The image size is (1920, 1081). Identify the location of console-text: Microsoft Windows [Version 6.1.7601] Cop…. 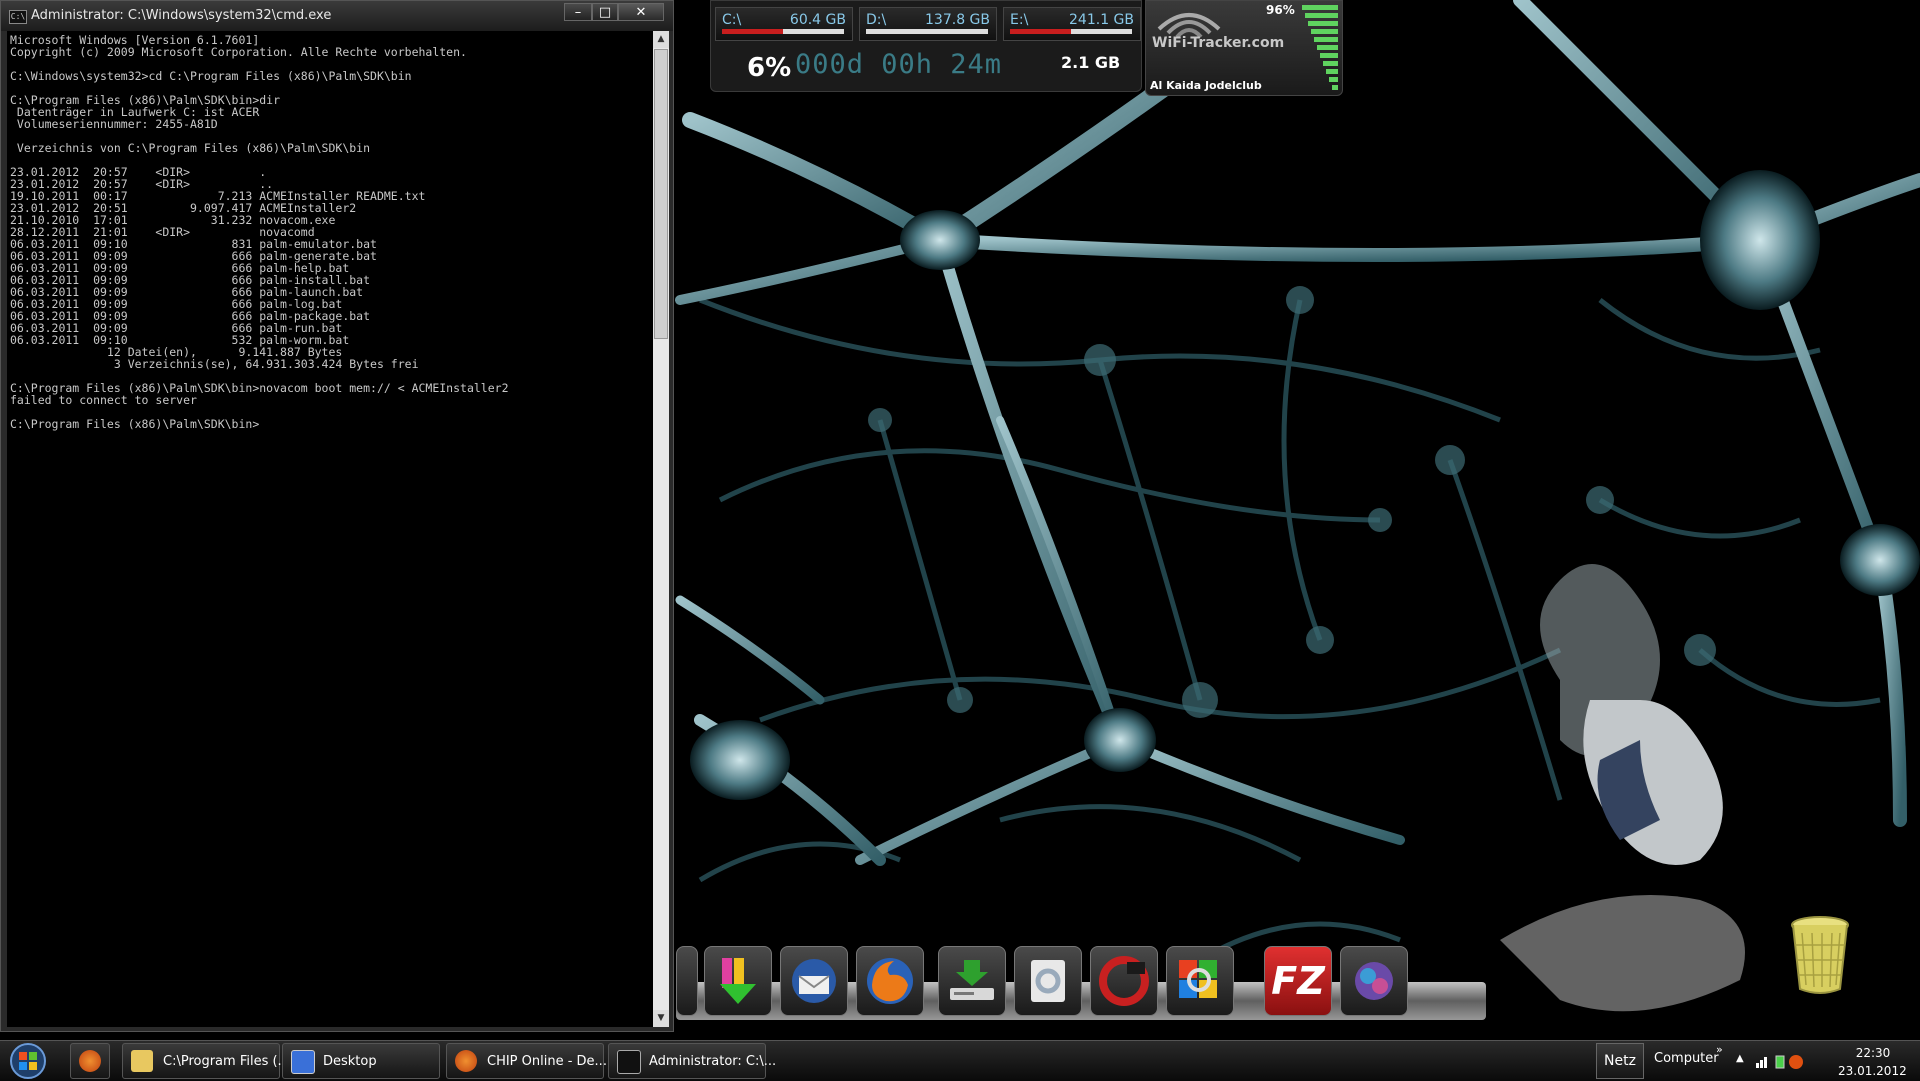
(259, 232).